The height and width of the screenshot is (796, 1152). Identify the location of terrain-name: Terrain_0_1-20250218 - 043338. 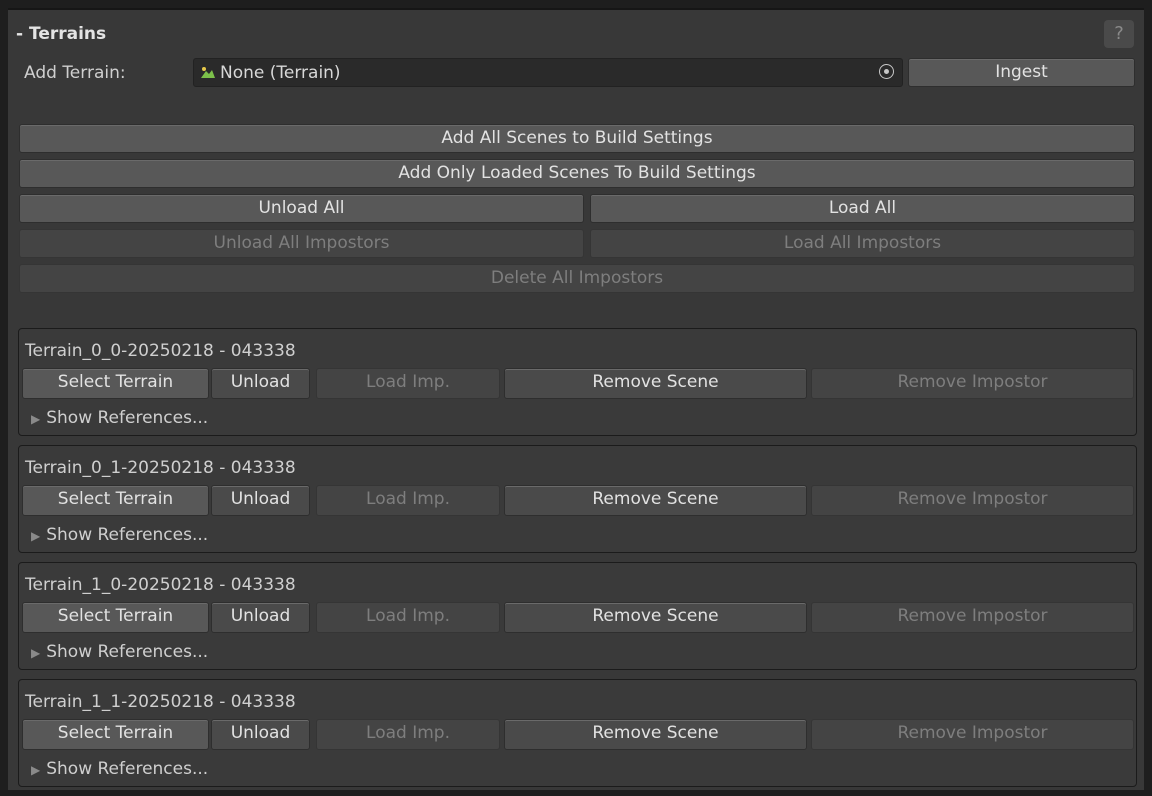
(160, 468).